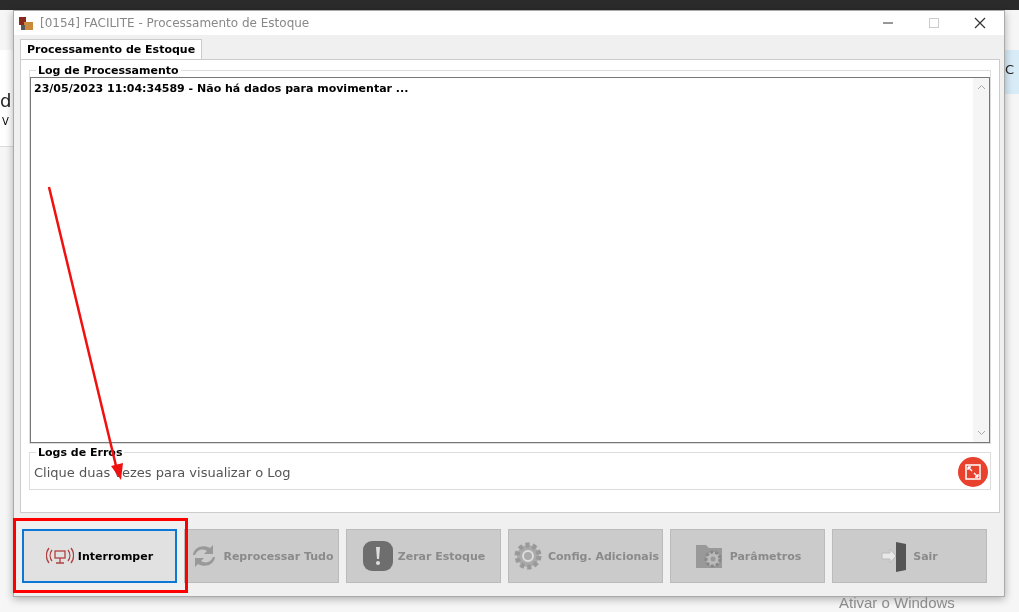 Image resolution: width=1019 pixels, height=612 pixels. I want to click on antenna-icon, so click(59, 556).